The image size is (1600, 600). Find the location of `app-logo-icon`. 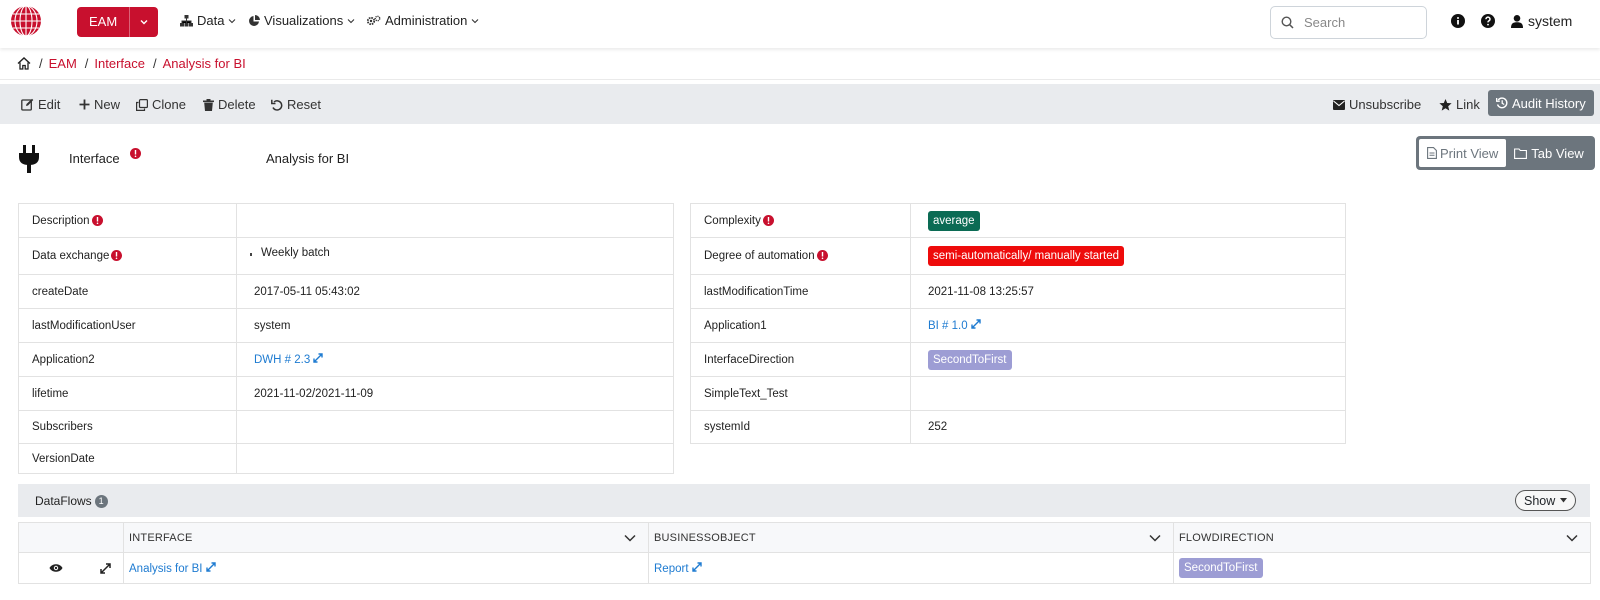

app-logo-icon is located at coordinates (26, 21).